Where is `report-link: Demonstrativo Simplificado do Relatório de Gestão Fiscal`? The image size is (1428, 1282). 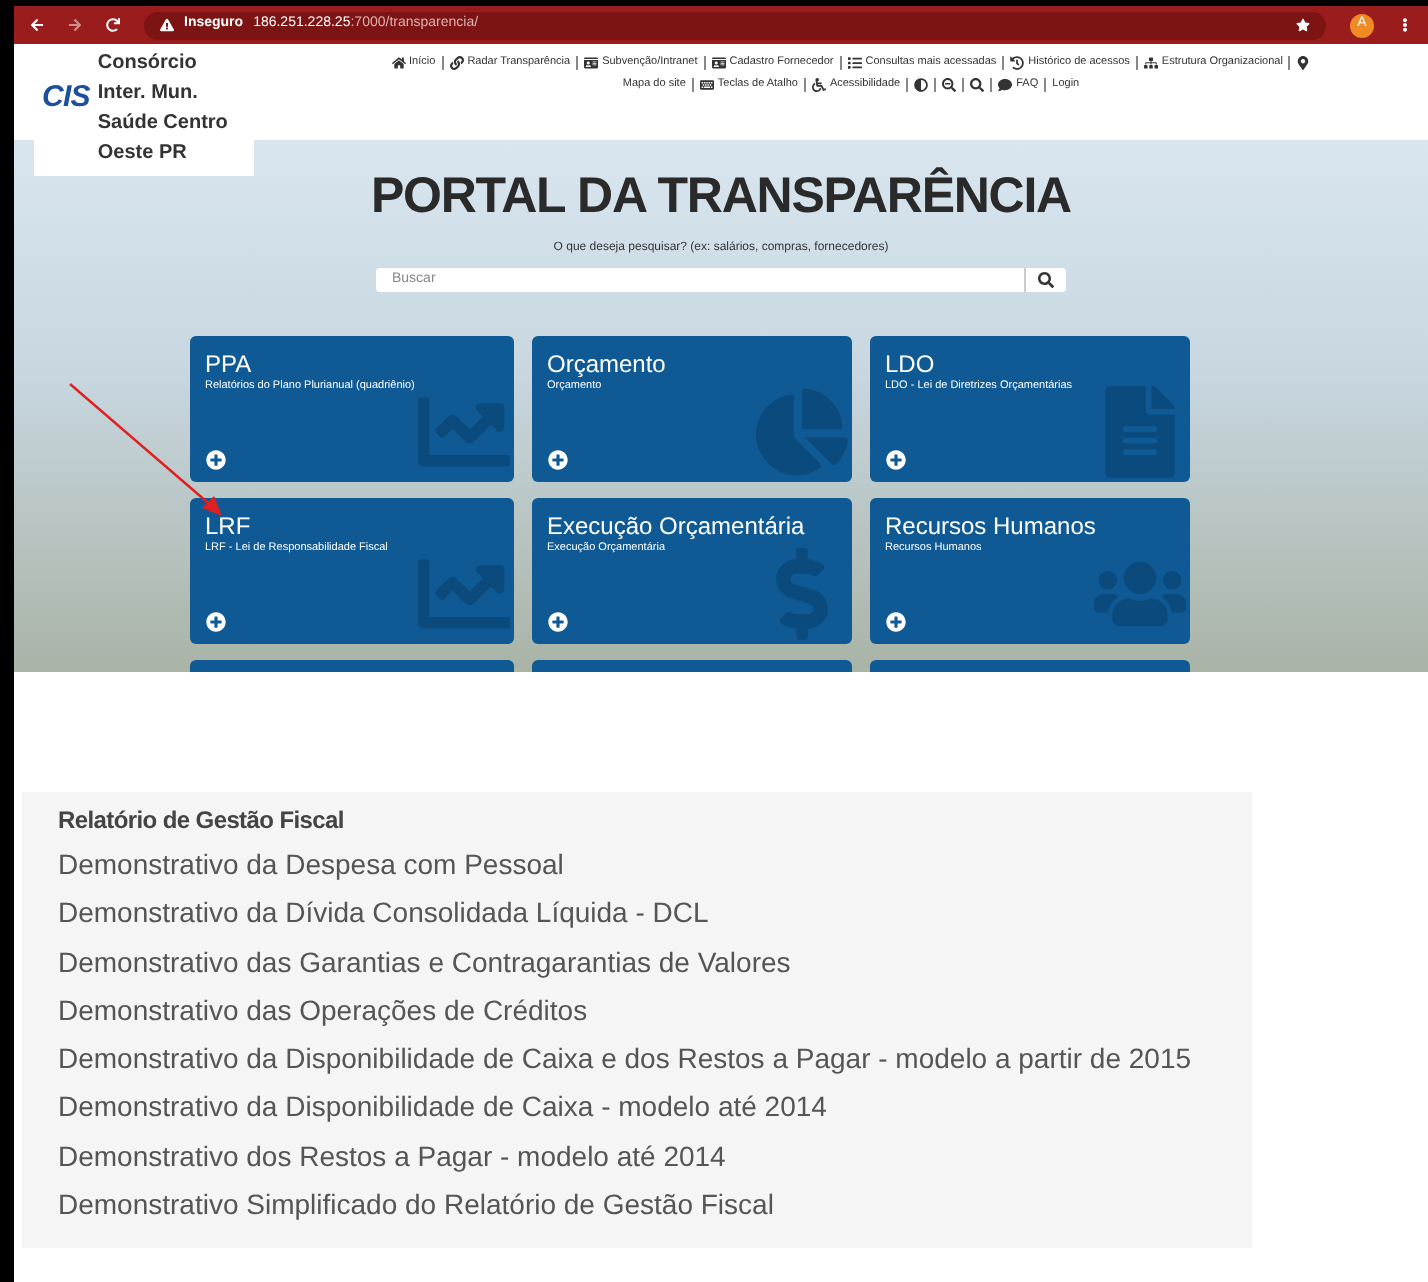
report-link: Demonstrativo Simplificado do Relatório de Gestão Fiscal is located at coordinates (643, 1204).